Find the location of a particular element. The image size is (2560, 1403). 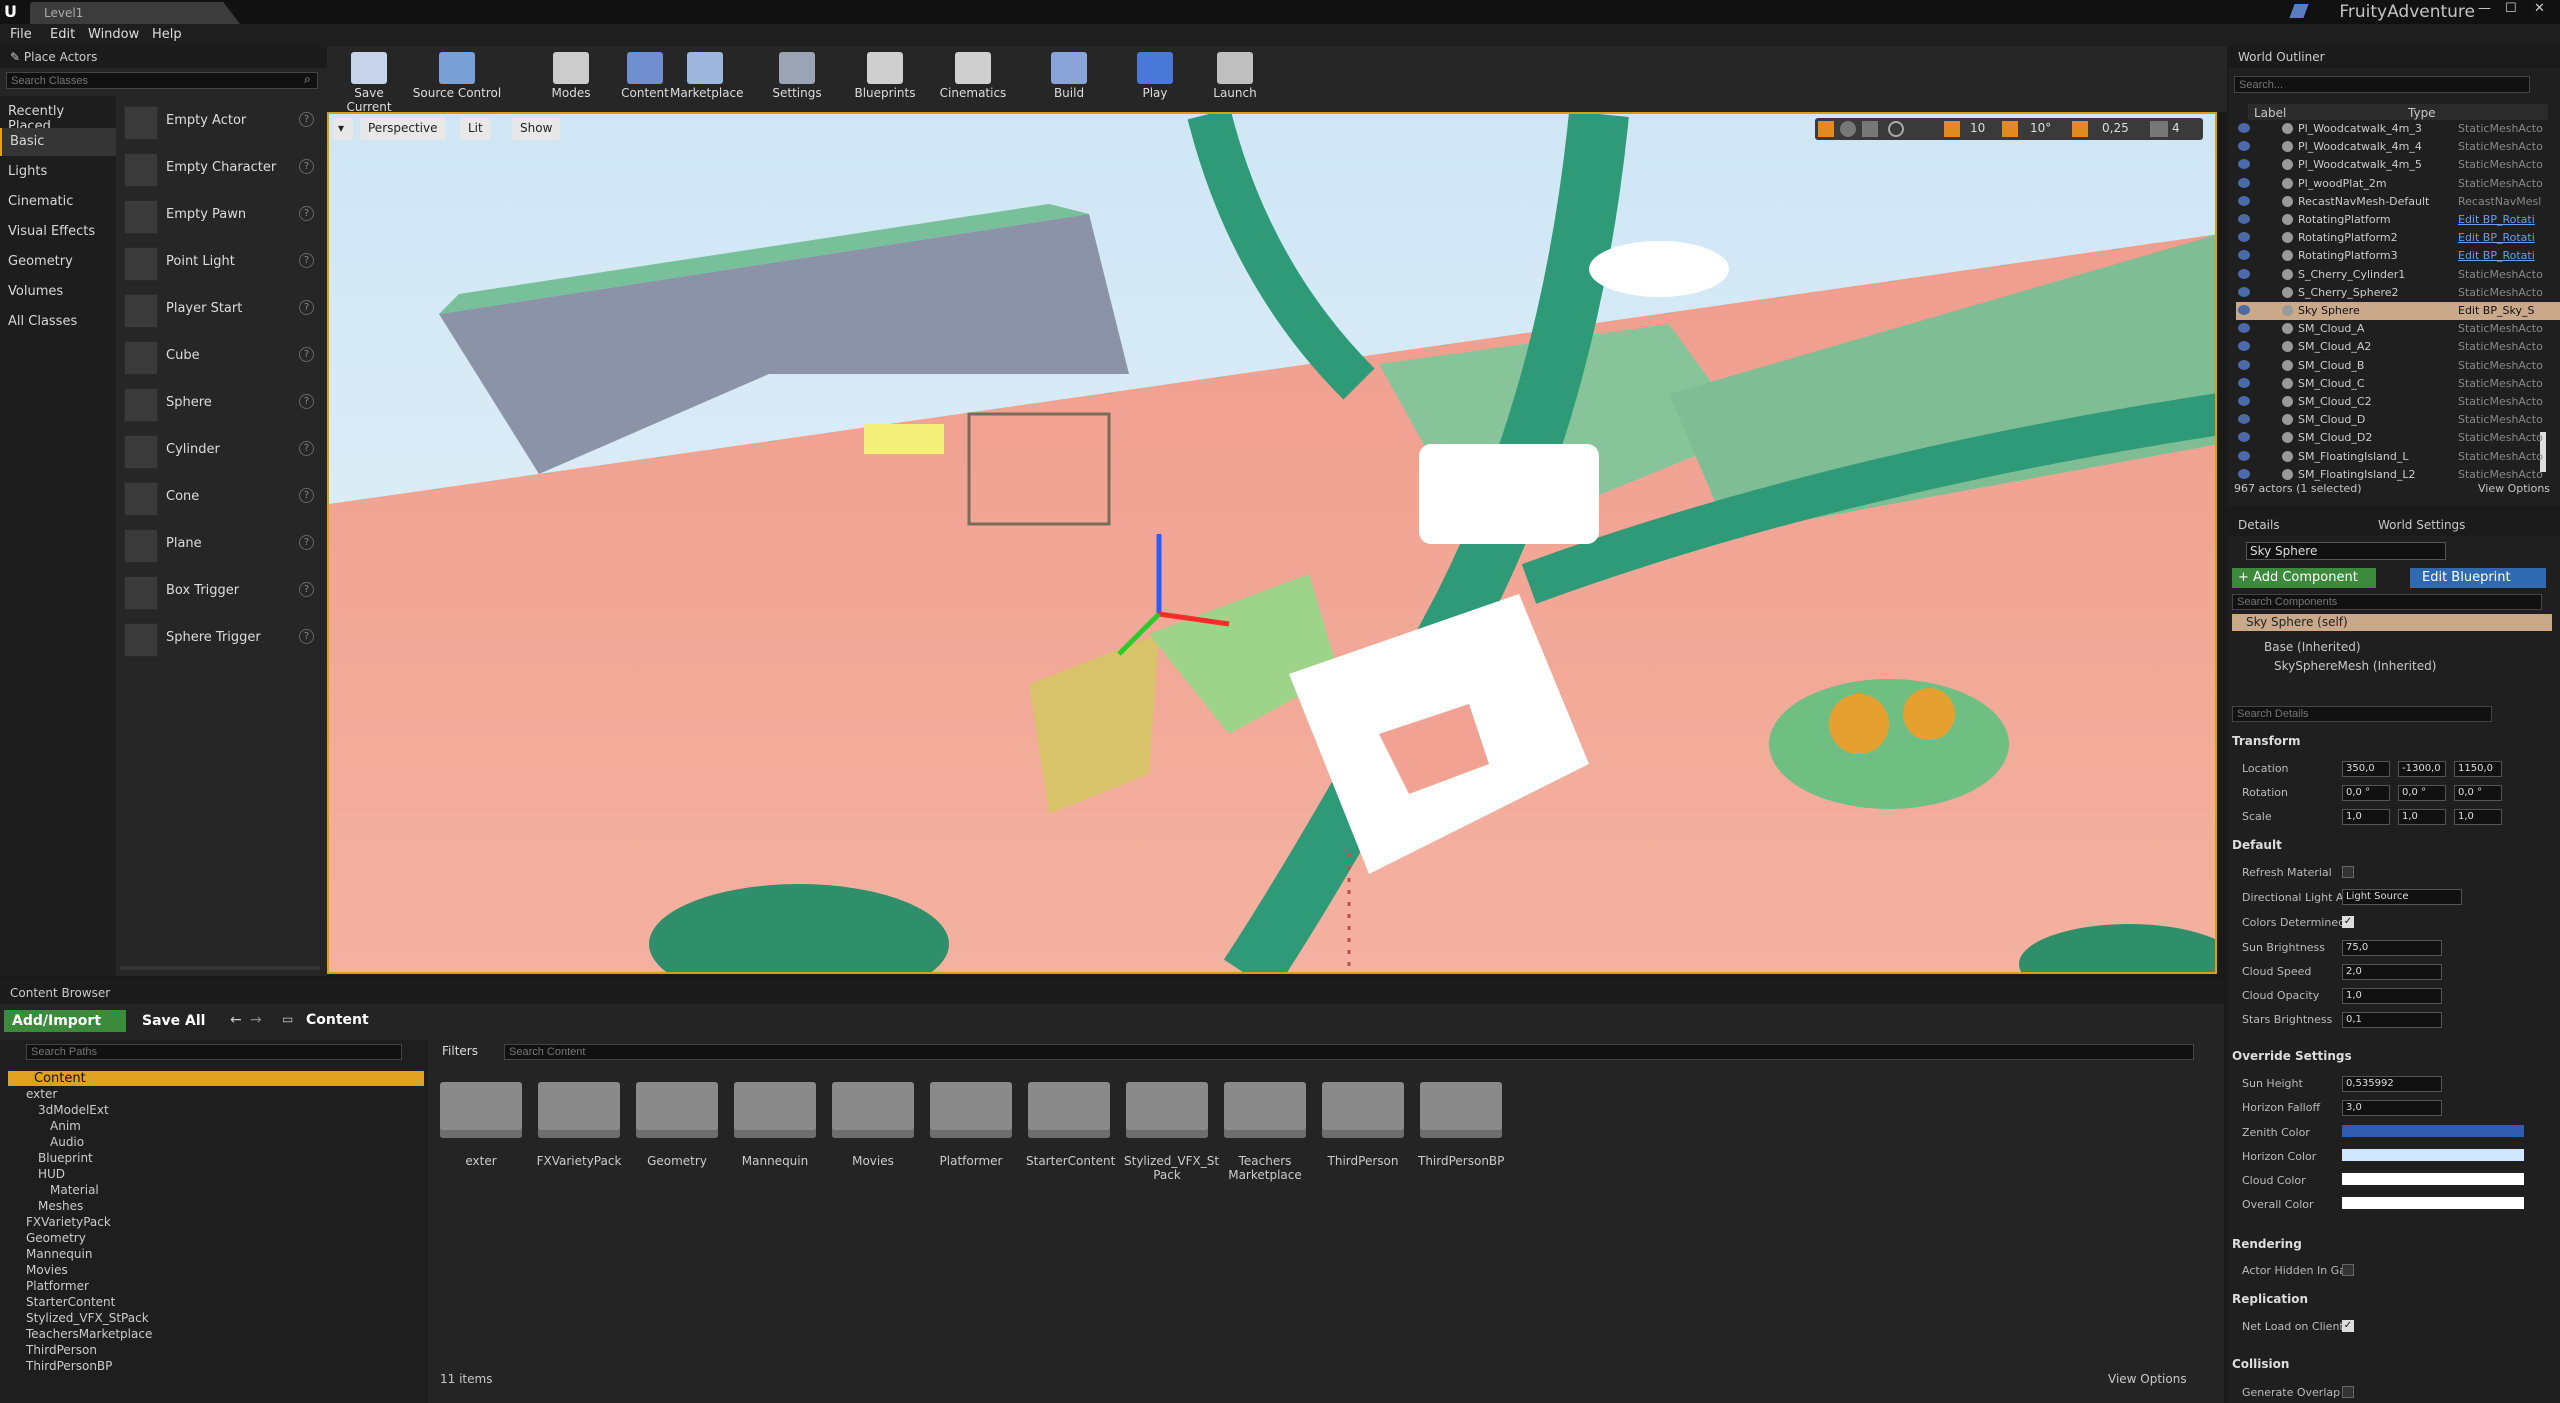

section-default: Default is located at coordinates (2257, 845).